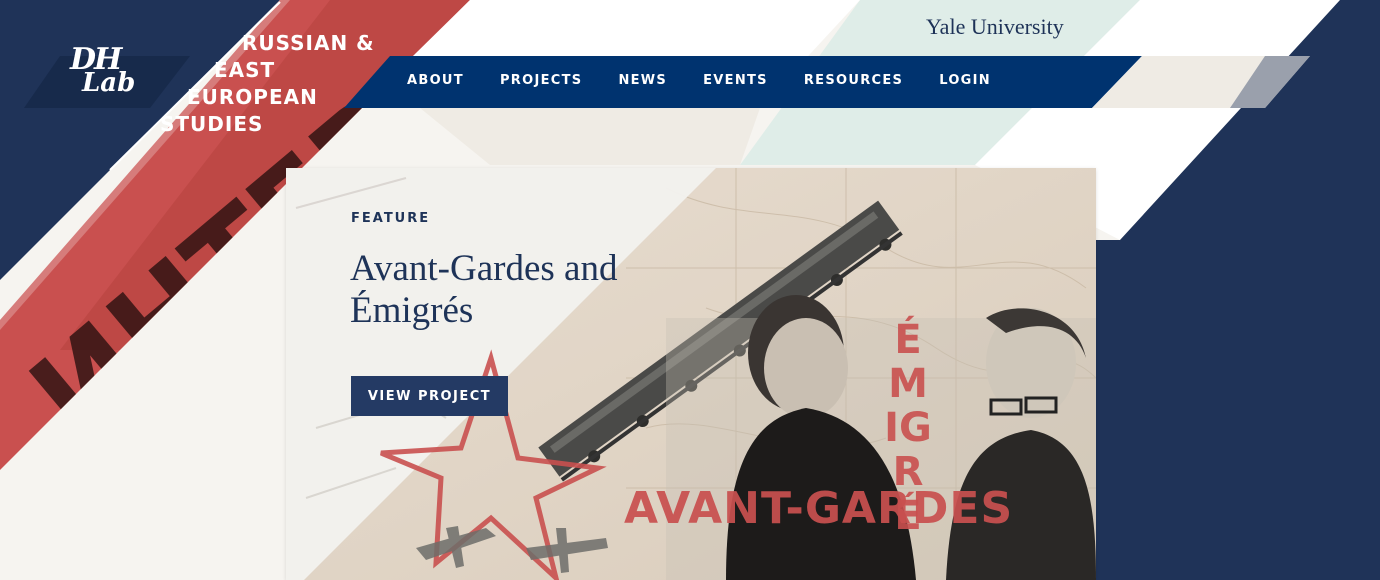  Describe the element at coordinates (435, 80) in the screenshot. I see `nav-about: ABOUT` at that location.